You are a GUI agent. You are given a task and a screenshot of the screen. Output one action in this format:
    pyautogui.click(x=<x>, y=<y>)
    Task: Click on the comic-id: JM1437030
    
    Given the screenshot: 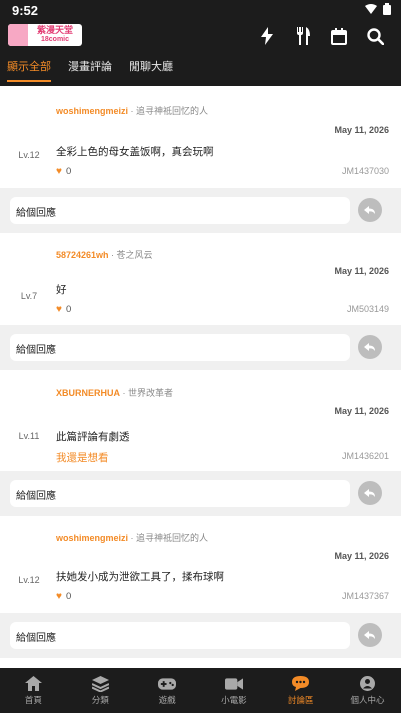 What is the action you would take?
    pyautogui.click(x=365, y=171)
    